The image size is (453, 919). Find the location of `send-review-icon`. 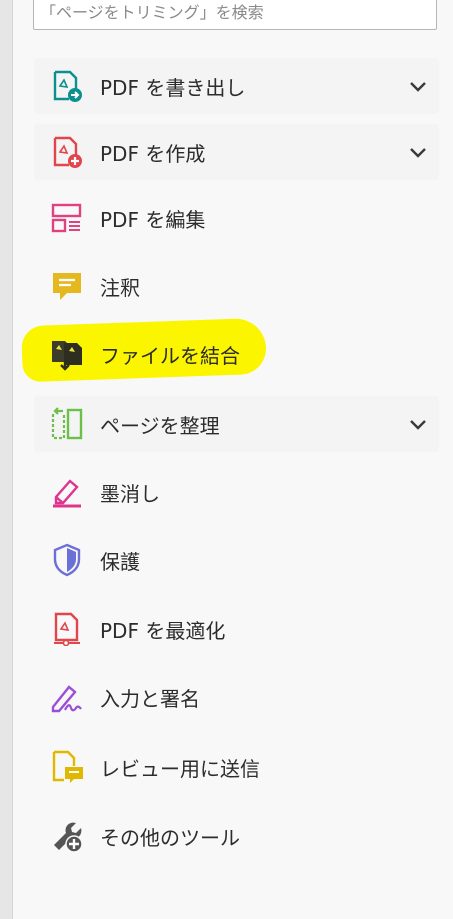

send-review-icon is located at coordinates (67, 767).